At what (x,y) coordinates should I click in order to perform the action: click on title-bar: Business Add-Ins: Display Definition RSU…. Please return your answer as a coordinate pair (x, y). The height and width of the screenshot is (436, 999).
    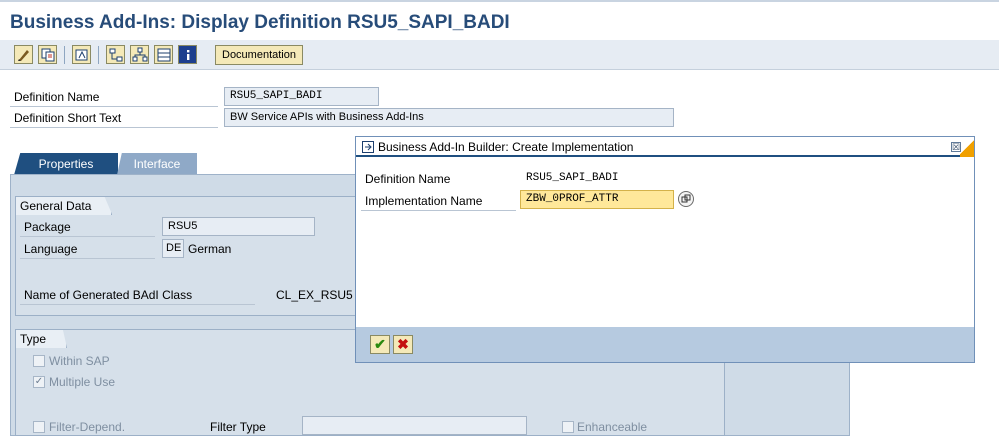
    Looking at the image, I should click on (499, 20).